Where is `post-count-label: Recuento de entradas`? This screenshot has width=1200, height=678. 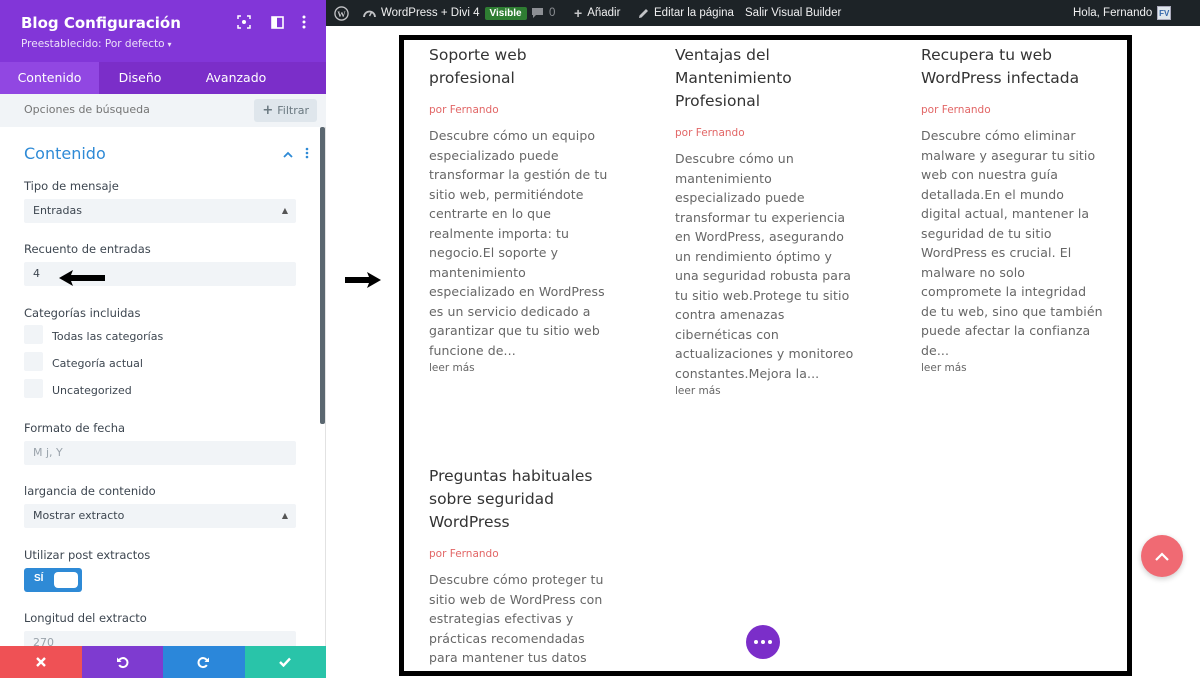 post-count-label: Recuento de entradas is located at coordinates (87, 249).